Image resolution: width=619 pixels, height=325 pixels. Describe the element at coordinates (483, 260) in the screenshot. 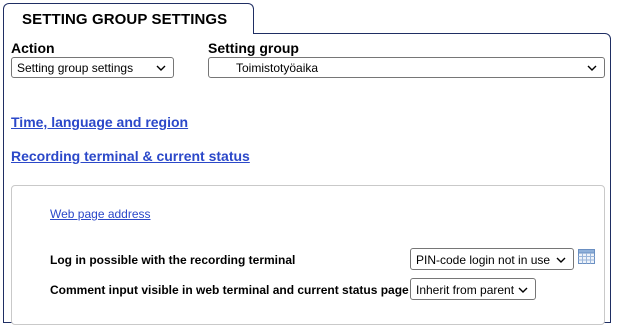

I see `login-possible-value: PIN-code login not in use` at that location.